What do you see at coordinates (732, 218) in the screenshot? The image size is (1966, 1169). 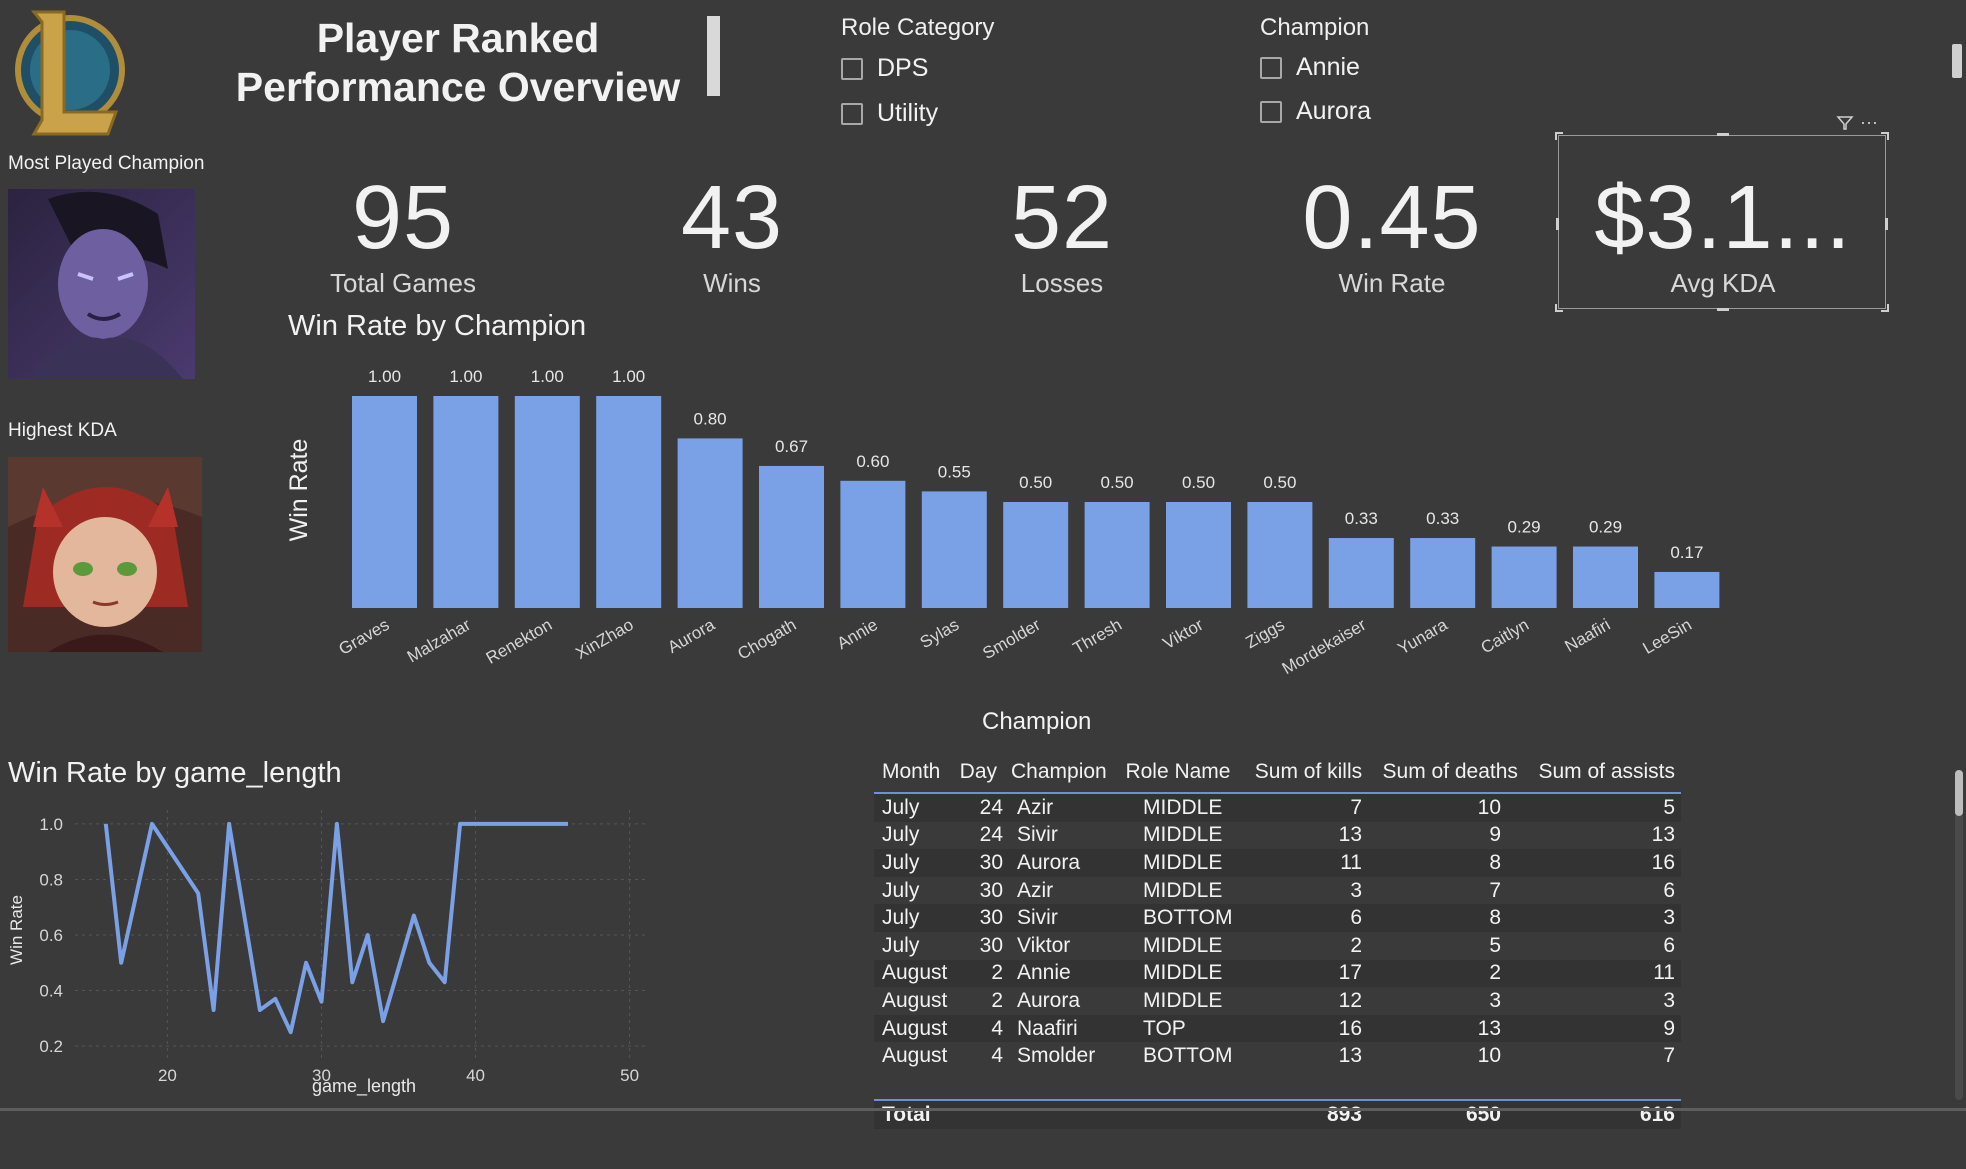 I see `kpi-value: 43` at bounding box center [732, 218].